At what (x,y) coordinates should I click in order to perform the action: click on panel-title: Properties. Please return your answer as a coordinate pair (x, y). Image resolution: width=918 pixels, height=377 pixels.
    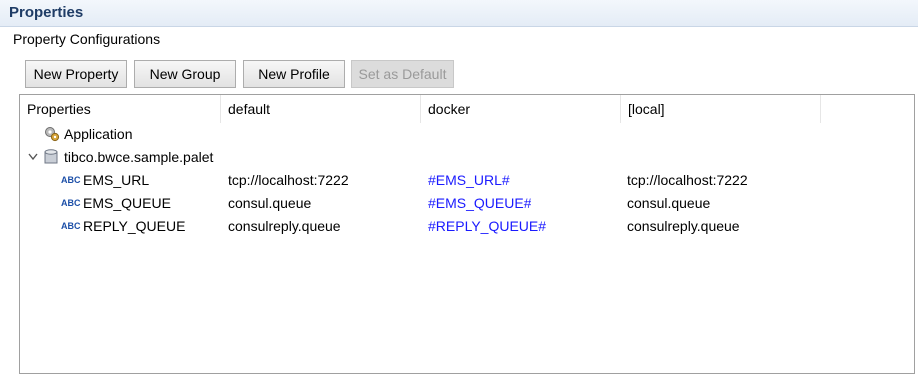
    Looking at the image, I should click on (46, 12).